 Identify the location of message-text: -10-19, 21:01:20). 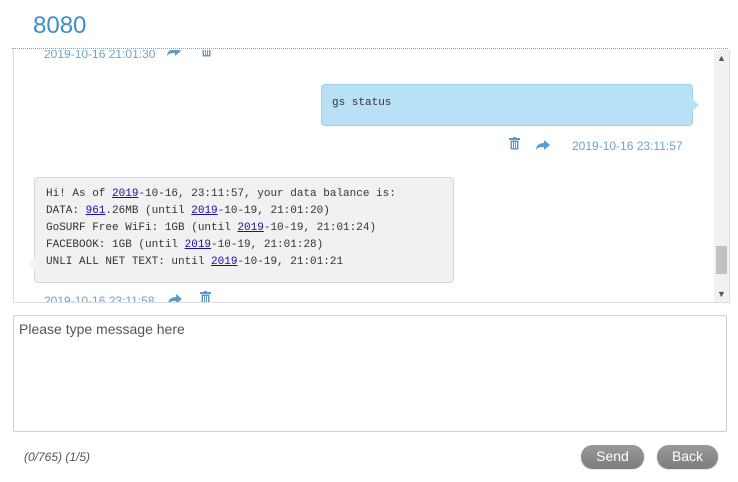
(273, 211).